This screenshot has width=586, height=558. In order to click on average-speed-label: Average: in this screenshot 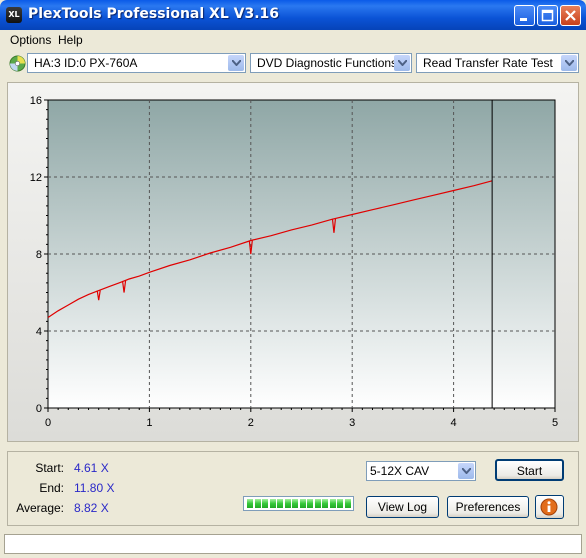, I will do `click(40, 508)`.